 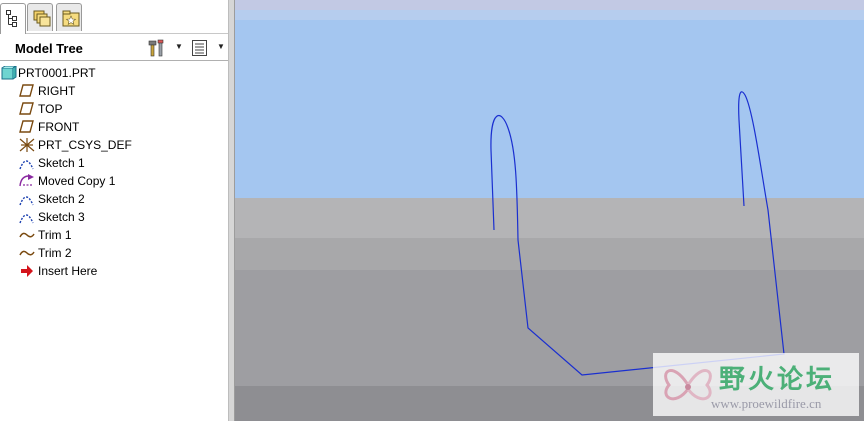 What do you see at coordinates (9, 73) in the screenshot?
I see `part-icon` at bounding box center [9, 73].